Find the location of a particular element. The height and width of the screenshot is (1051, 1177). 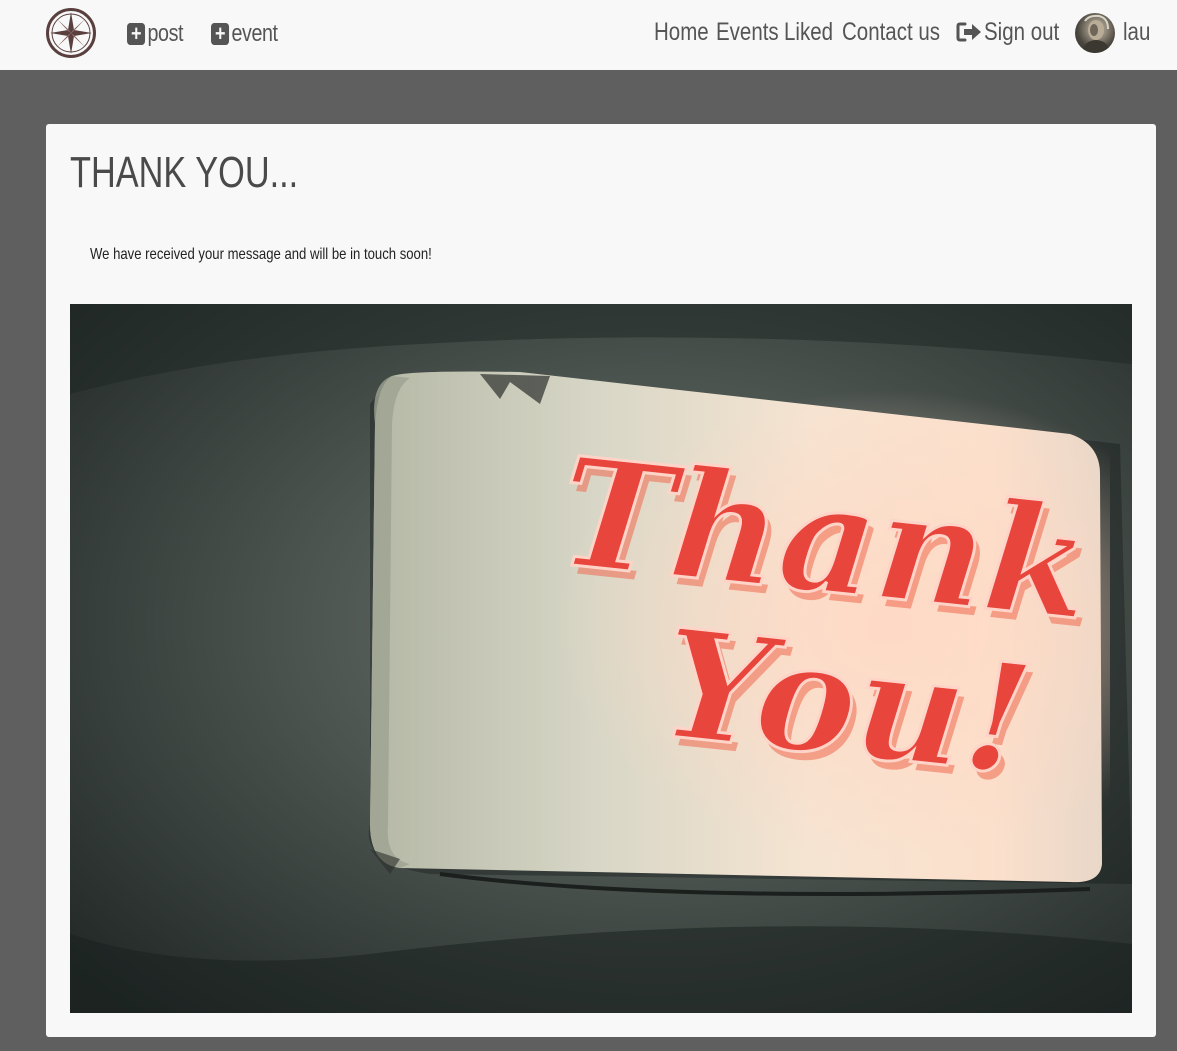

sign-out-icon is located at coordinates (969, 32).